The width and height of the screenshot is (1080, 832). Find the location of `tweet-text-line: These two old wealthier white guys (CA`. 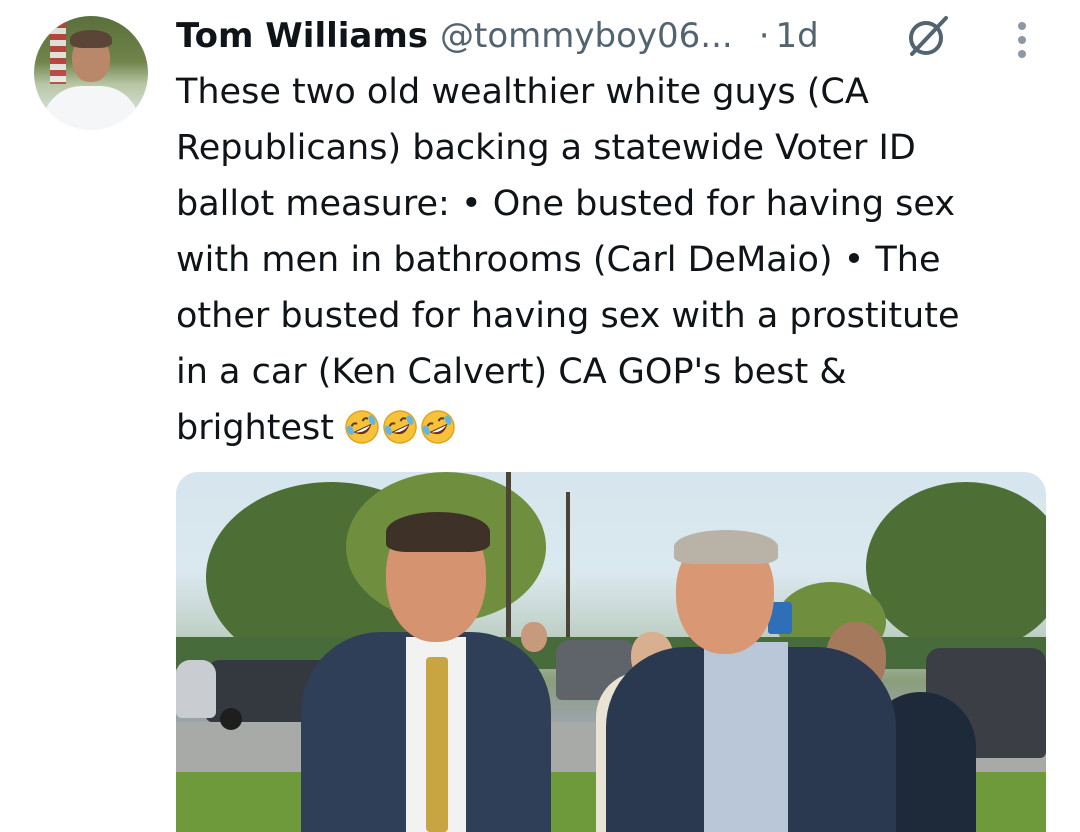

tweet-text-line: These two old wealthier white guys (CA is located at coordinates (522, 92).